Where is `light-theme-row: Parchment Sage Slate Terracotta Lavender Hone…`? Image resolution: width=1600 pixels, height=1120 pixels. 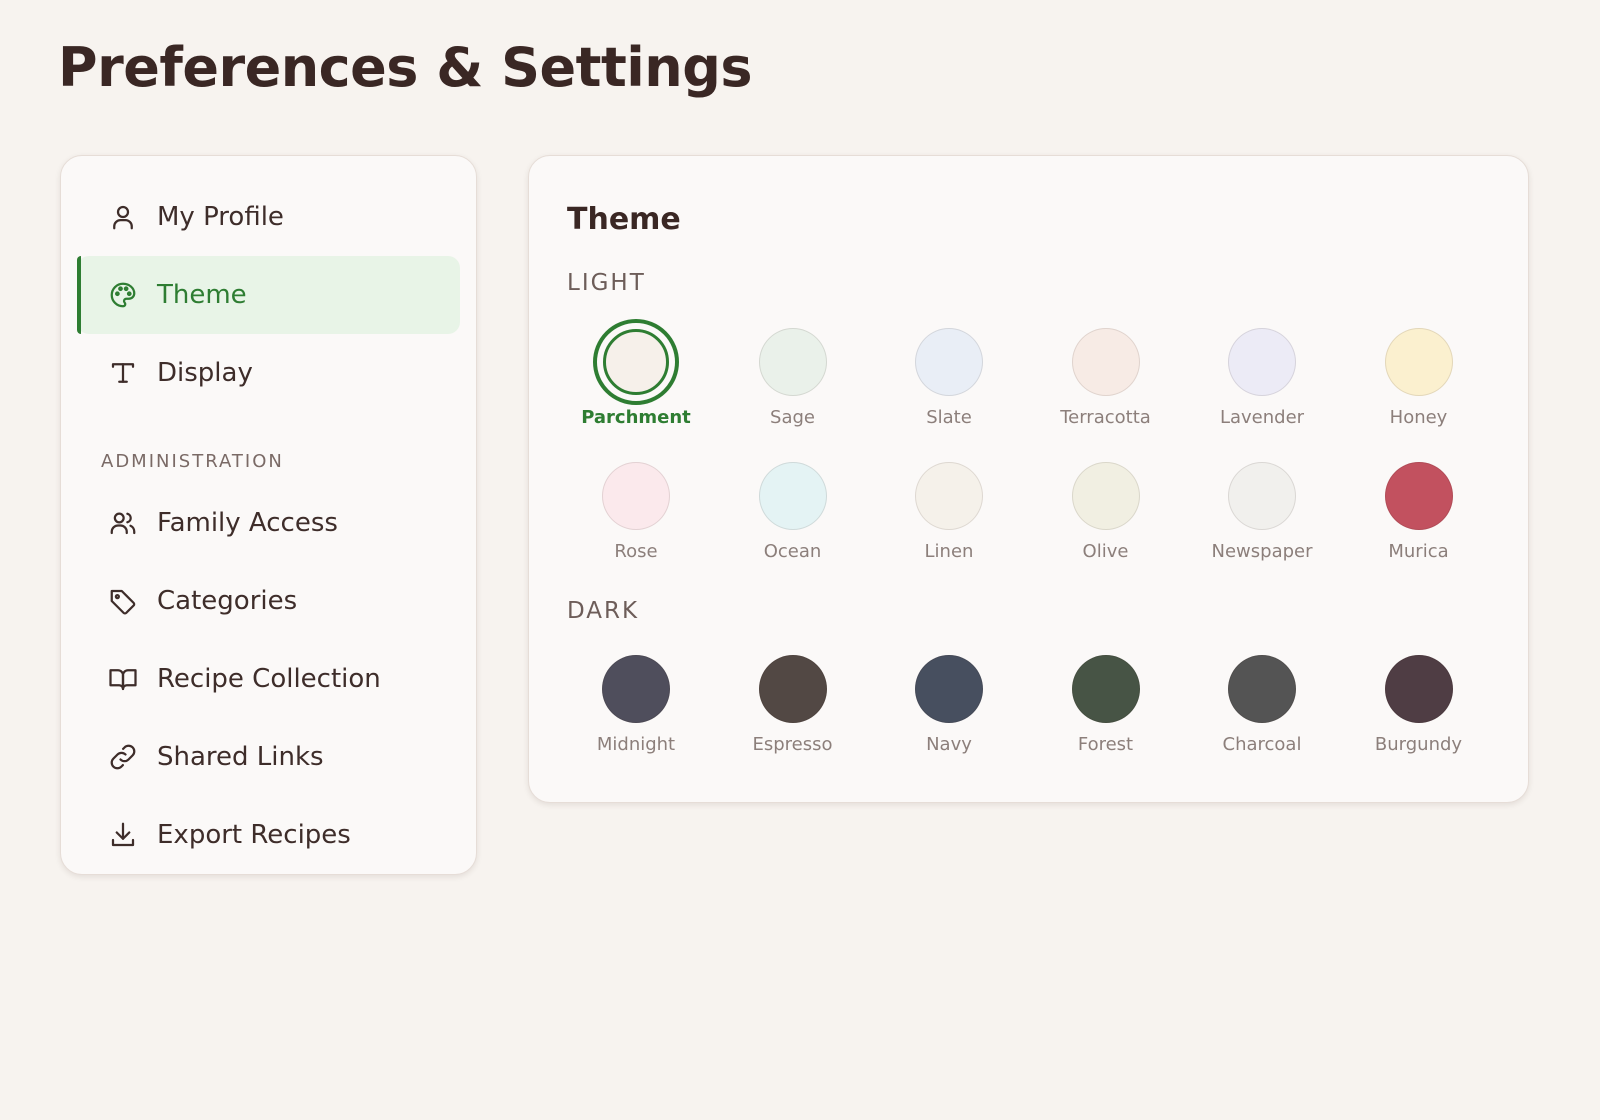 light-theme-row: Parchment Sage Slate Terracotta Lavender Hone… is located at coordinates (1029, 374).